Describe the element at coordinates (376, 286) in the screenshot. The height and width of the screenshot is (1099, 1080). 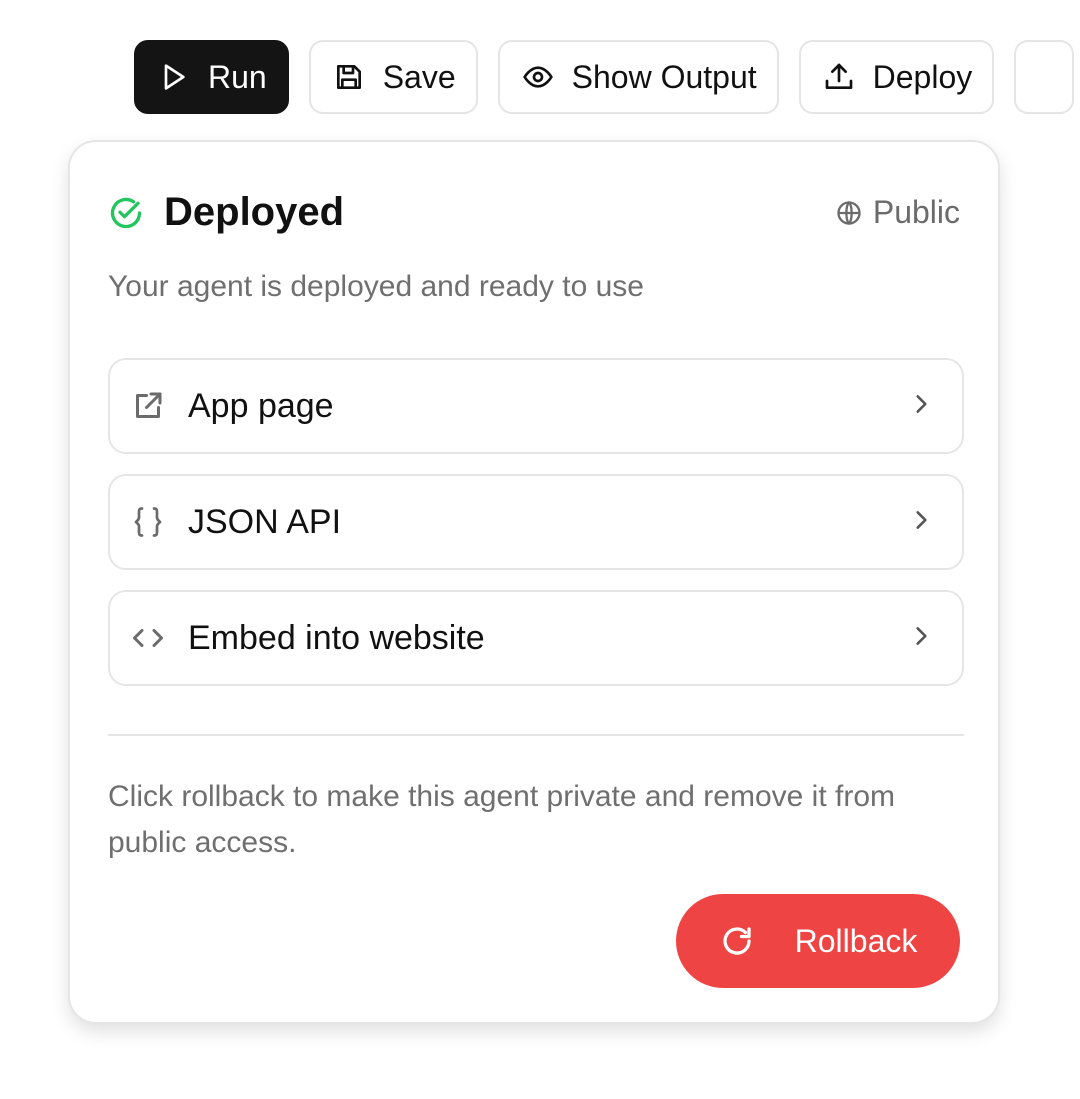
I see `status-subtitle: Your agent is deployed and ready to use` at that location.